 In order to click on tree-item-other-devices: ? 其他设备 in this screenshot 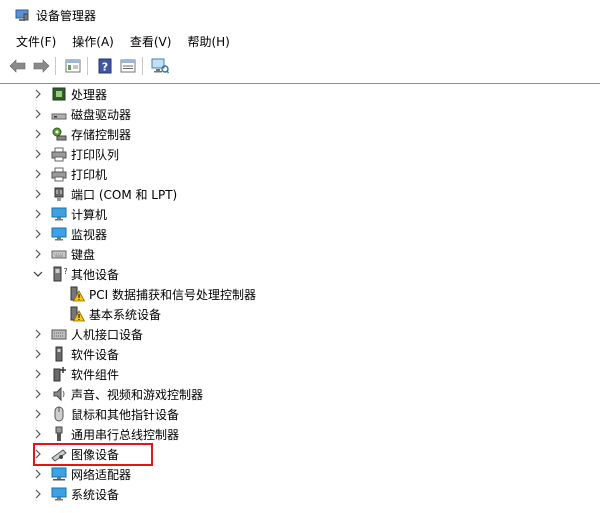, I will do `click(76, 274)`.